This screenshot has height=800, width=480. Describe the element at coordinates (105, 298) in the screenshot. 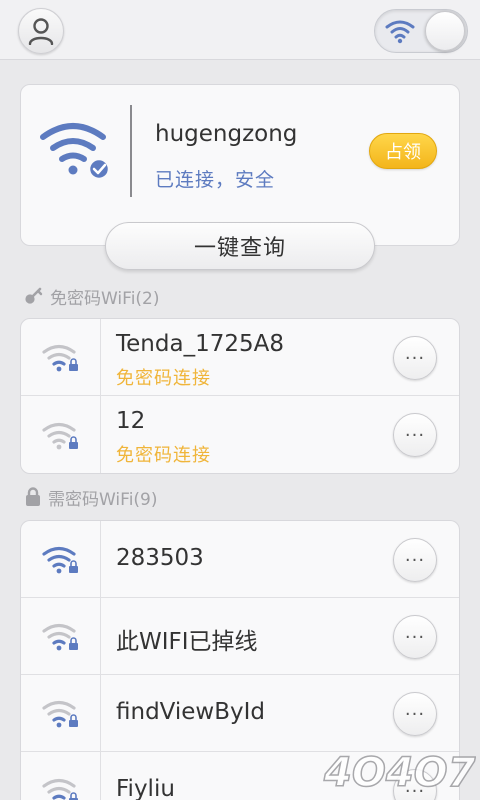

I see `free-wifi-section-title: 免密码WiFi(2)` at that location.